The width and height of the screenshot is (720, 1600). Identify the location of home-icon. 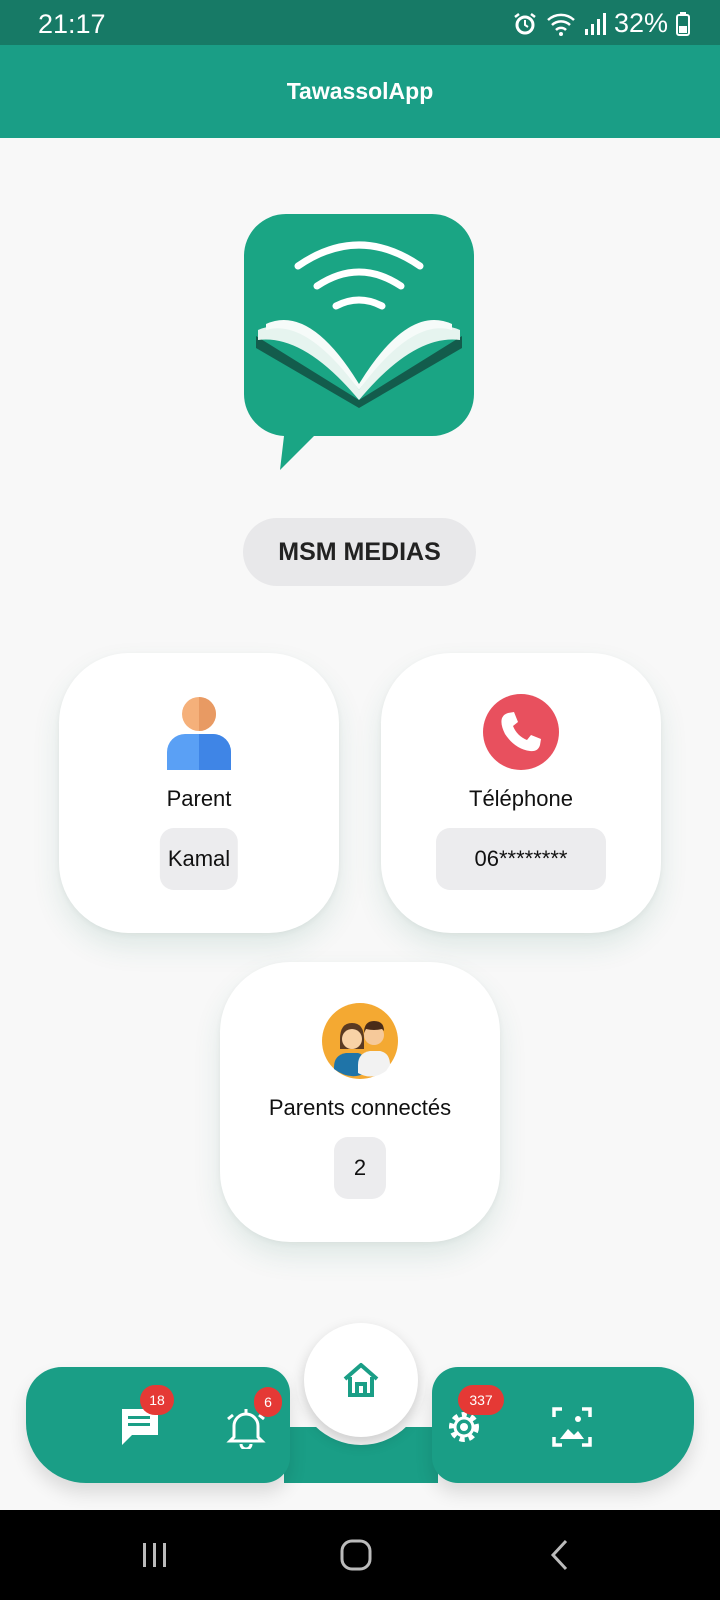
(361, 1380).